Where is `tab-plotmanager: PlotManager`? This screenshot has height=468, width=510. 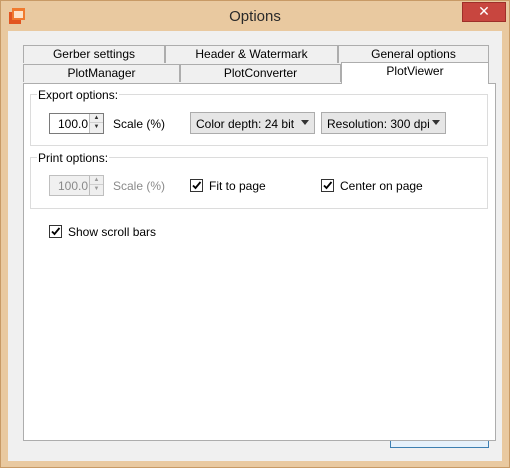 tab-plotmanager: PlotManager is located at coordinates (101, 73).